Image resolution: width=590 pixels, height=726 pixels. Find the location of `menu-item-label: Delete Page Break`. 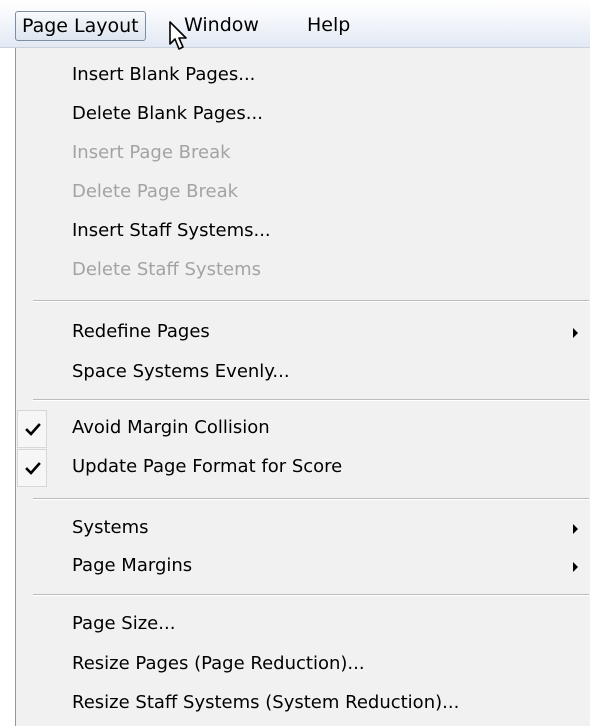

menu-item-label: Delete Page Break is located at coordinates (155, 191).